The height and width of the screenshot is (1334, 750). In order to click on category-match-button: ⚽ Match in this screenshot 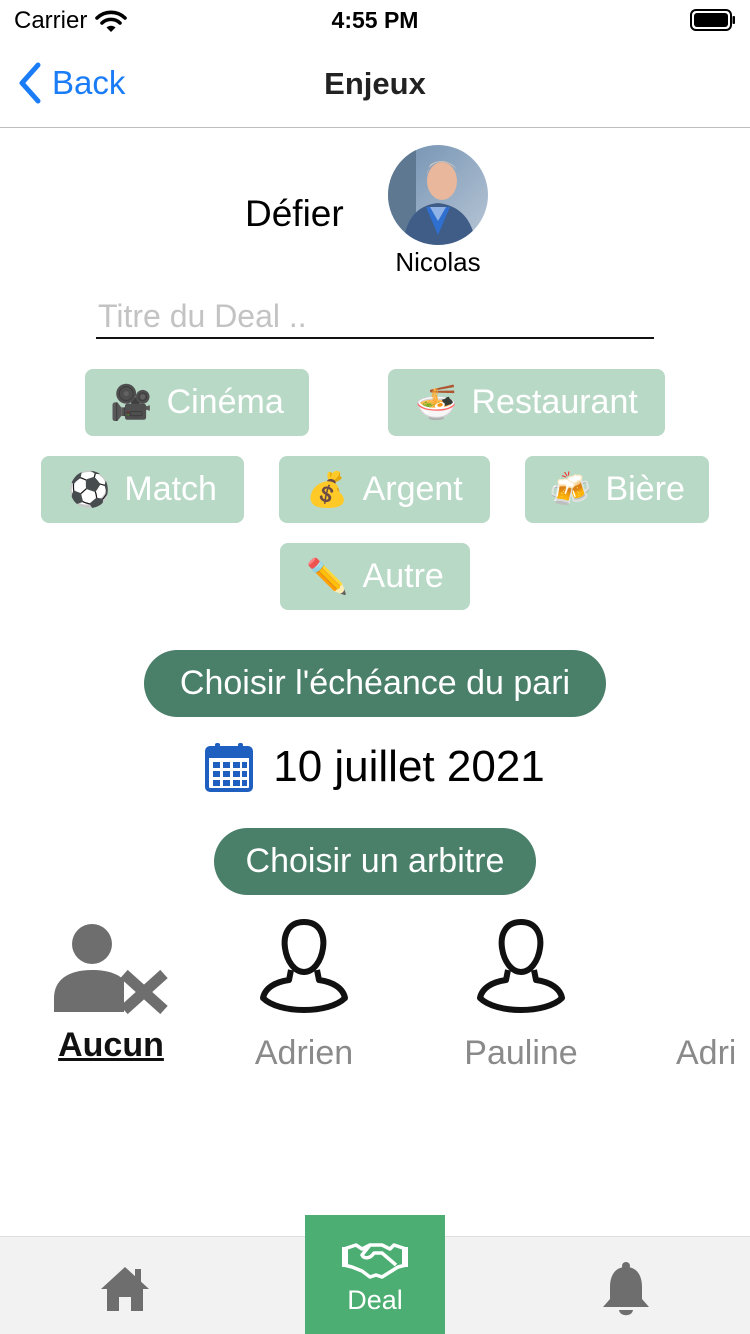, I will do `click(142, 489)`.